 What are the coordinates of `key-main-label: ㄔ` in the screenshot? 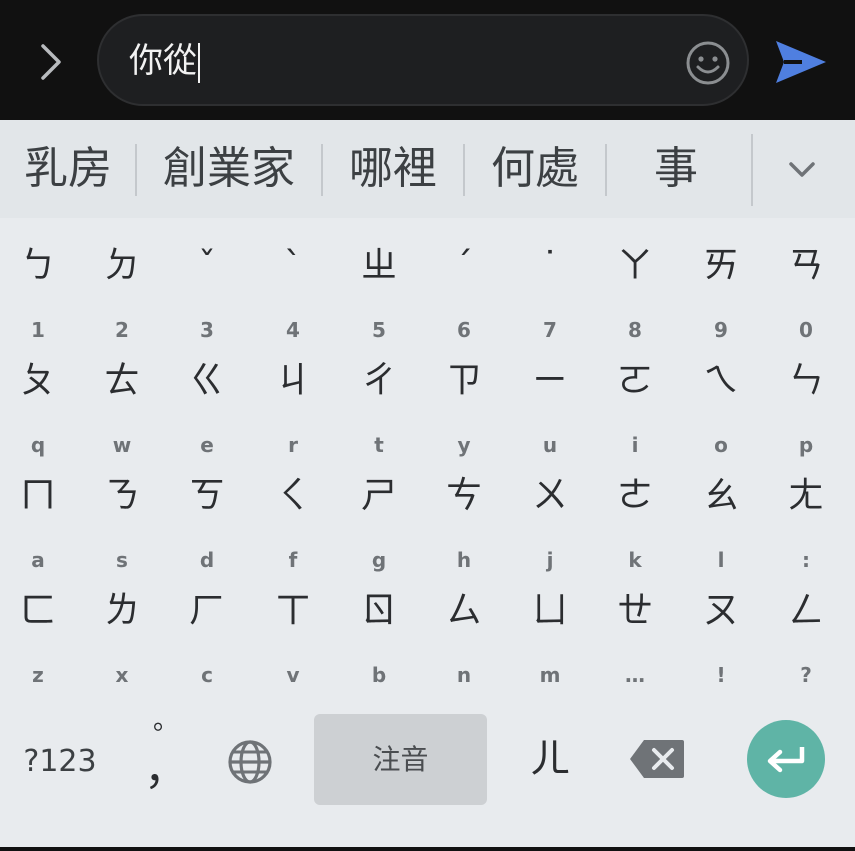 It's located at (378, 380).